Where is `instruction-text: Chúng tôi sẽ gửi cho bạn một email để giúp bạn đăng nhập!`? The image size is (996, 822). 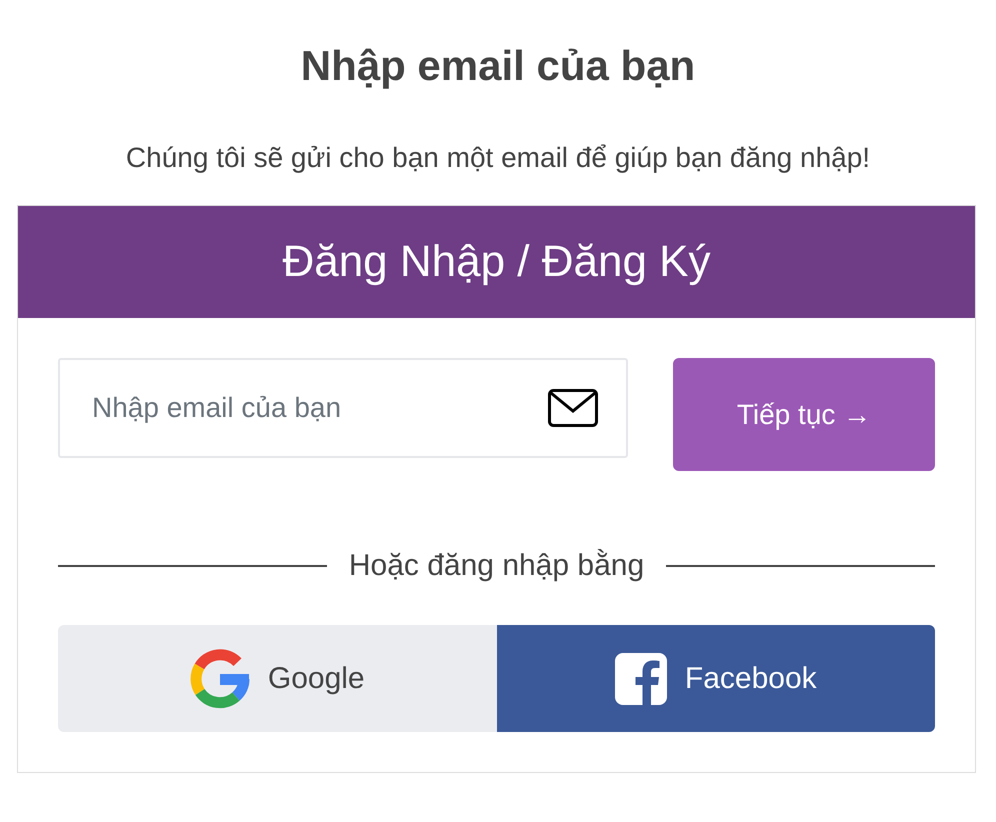
instruction-text: Chúng tôi sẽ gửi cho bạn một email để giúp bạn đăng nhập! is located at coordinates (498, 158).